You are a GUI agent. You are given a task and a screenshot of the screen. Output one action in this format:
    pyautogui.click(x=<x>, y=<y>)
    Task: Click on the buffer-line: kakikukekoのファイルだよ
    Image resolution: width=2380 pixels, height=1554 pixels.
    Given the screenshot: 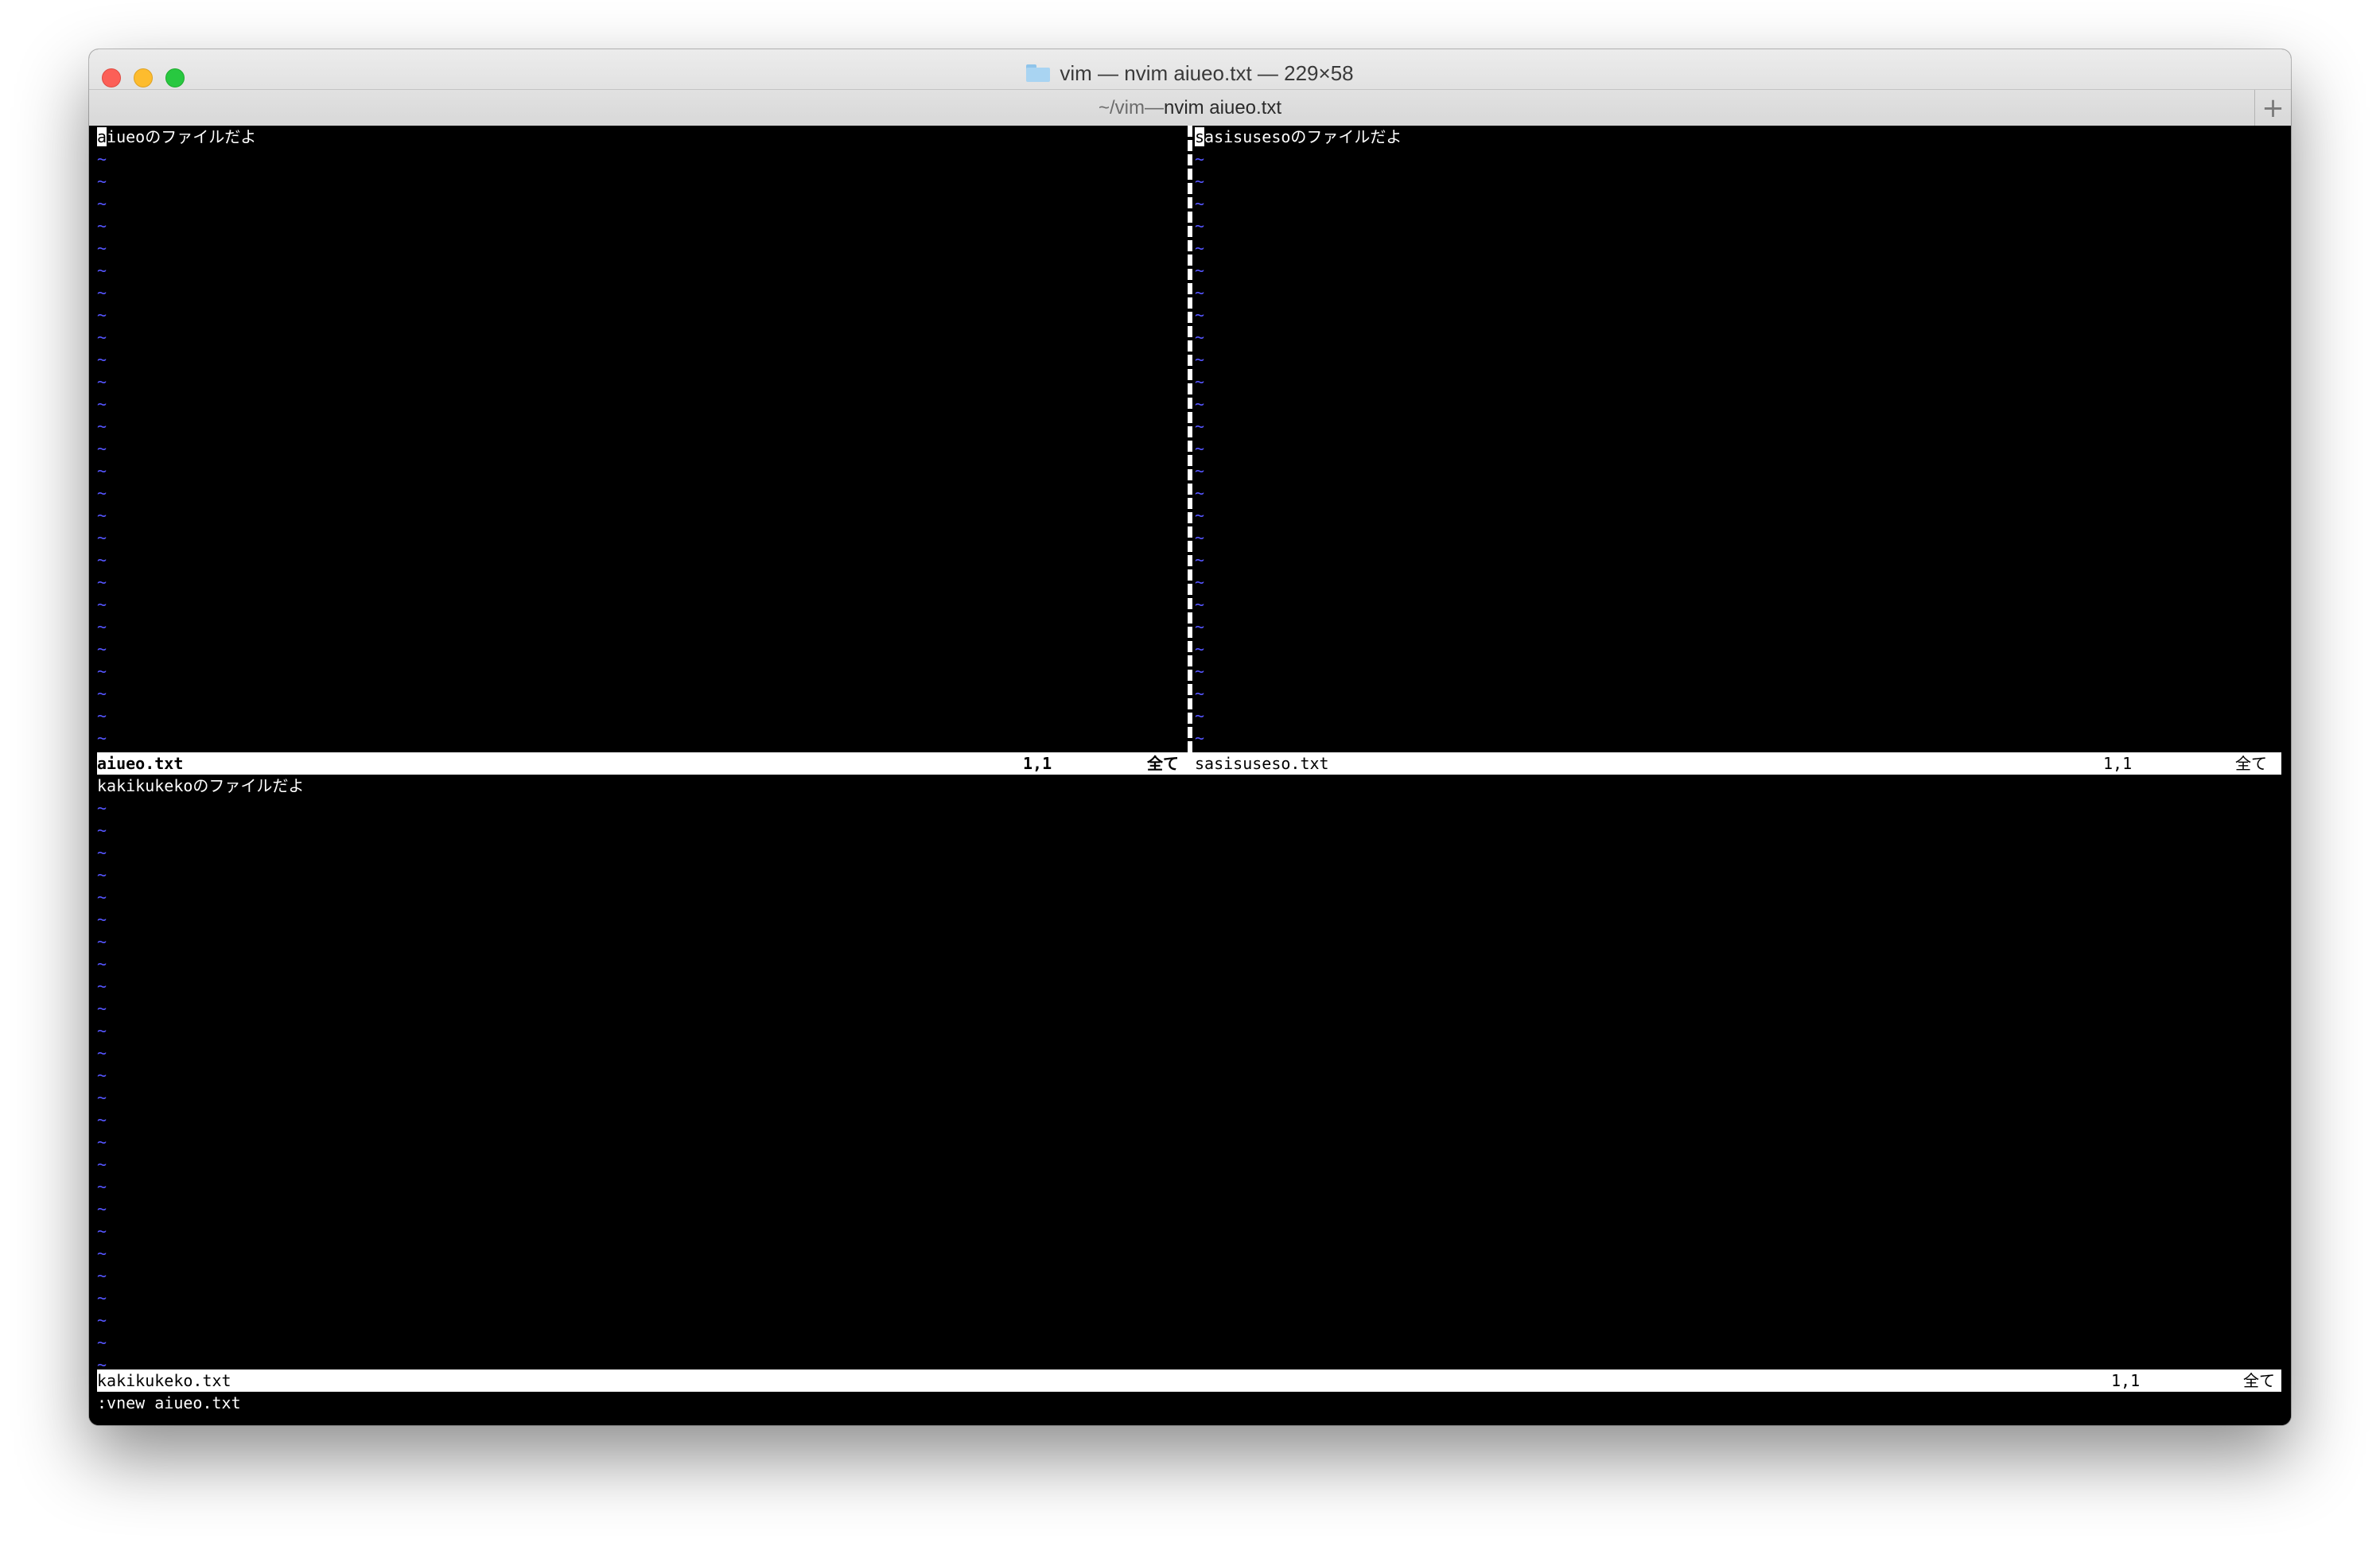 What is the action you would take?
    pyautogui.click(x=1190, y=786)
    